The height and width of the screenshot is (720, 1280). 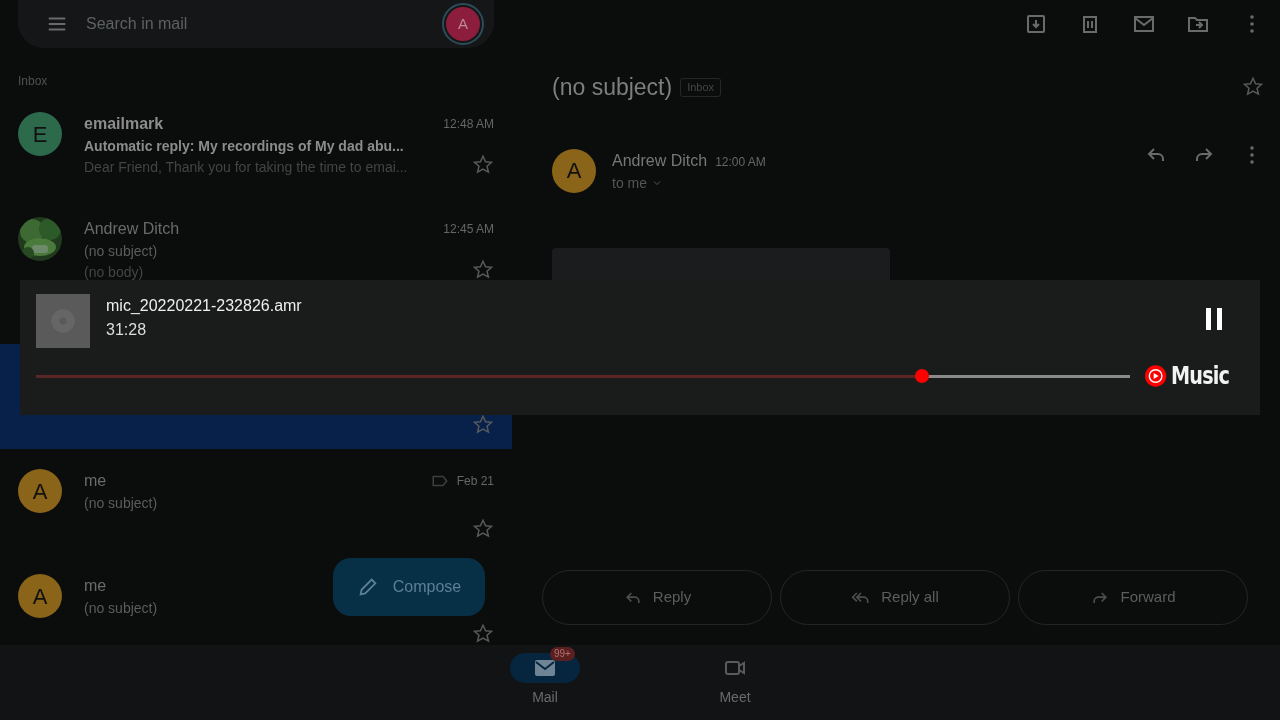 What do you see at coordinates (1200, 376) in the screenshot?
I see `brand-label: Music` at bounding box center [1200, 376].